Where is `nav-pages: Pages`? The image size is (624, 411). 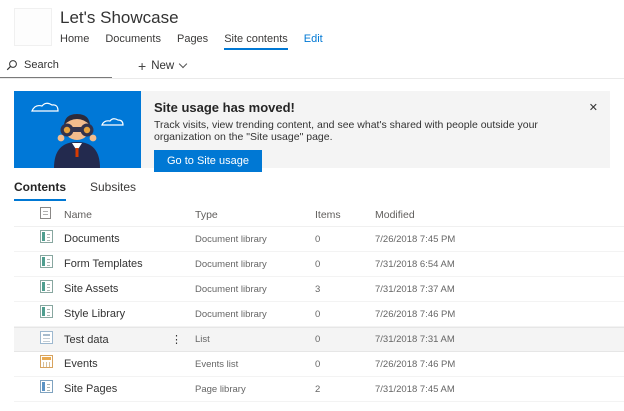
nav-pages: Pages is located at coordinates (192, 41).